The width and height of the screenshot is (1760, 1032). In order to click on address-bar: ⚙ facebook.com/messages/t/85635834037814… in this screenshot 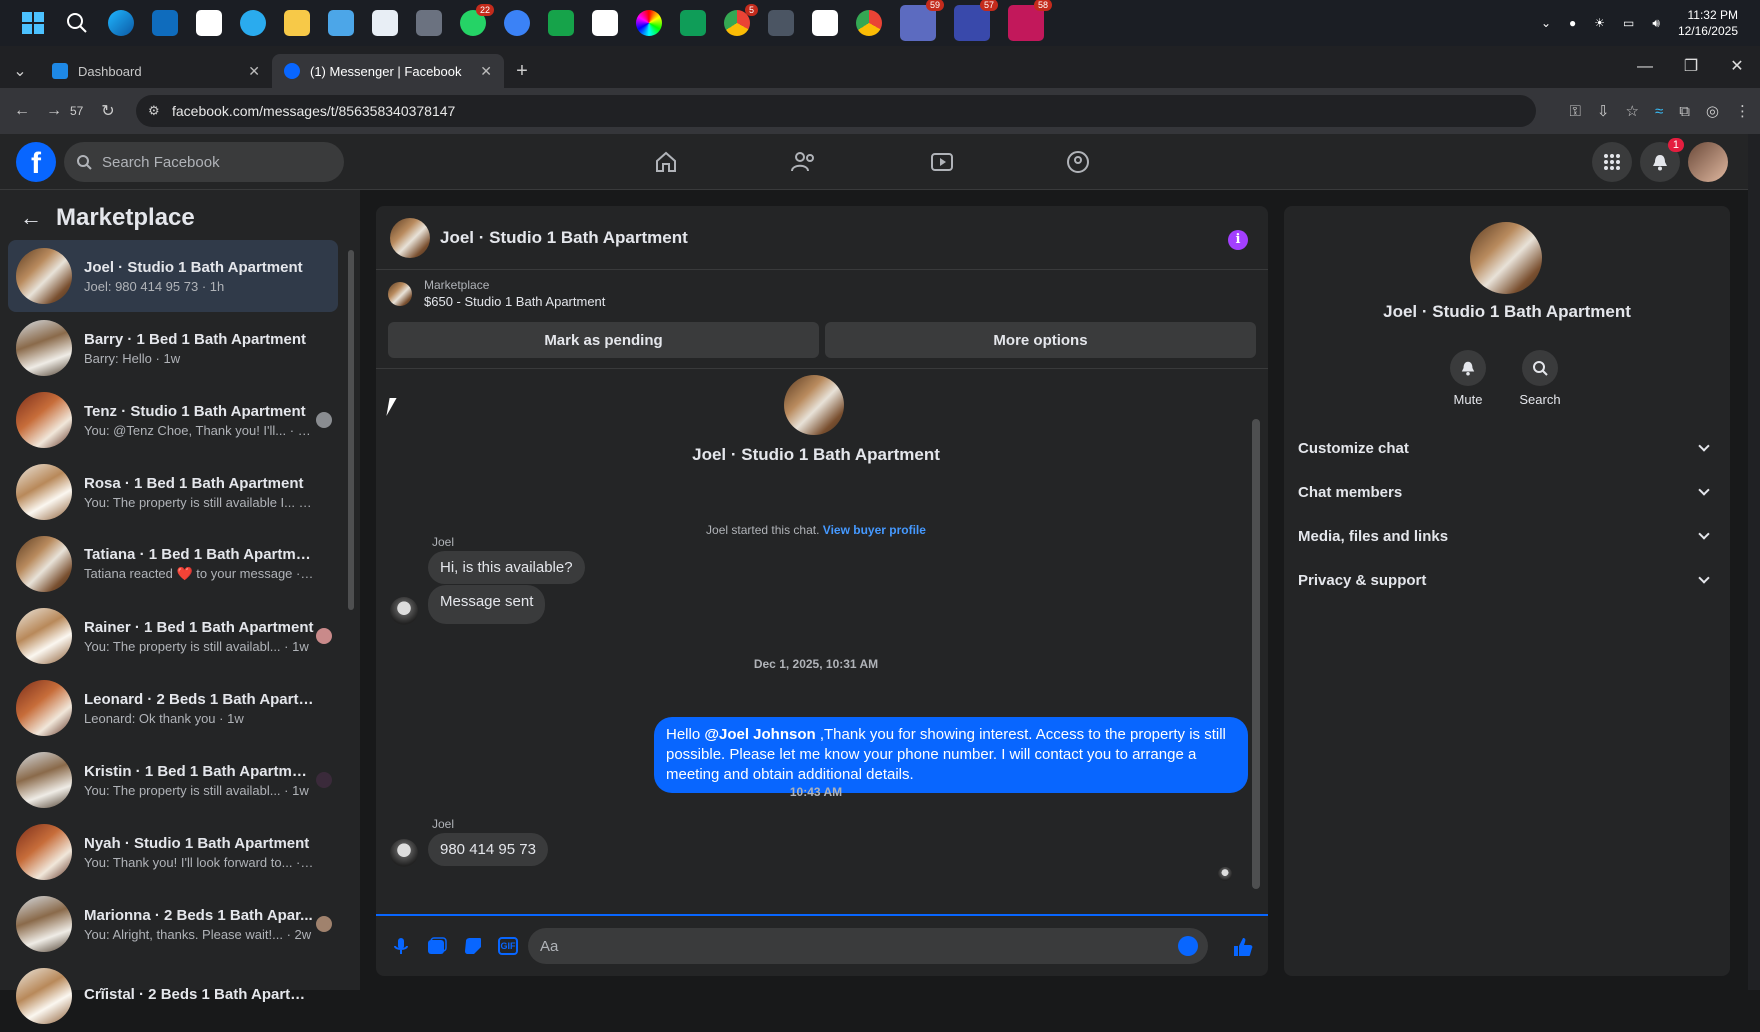, I will do `click(836, 111)`.